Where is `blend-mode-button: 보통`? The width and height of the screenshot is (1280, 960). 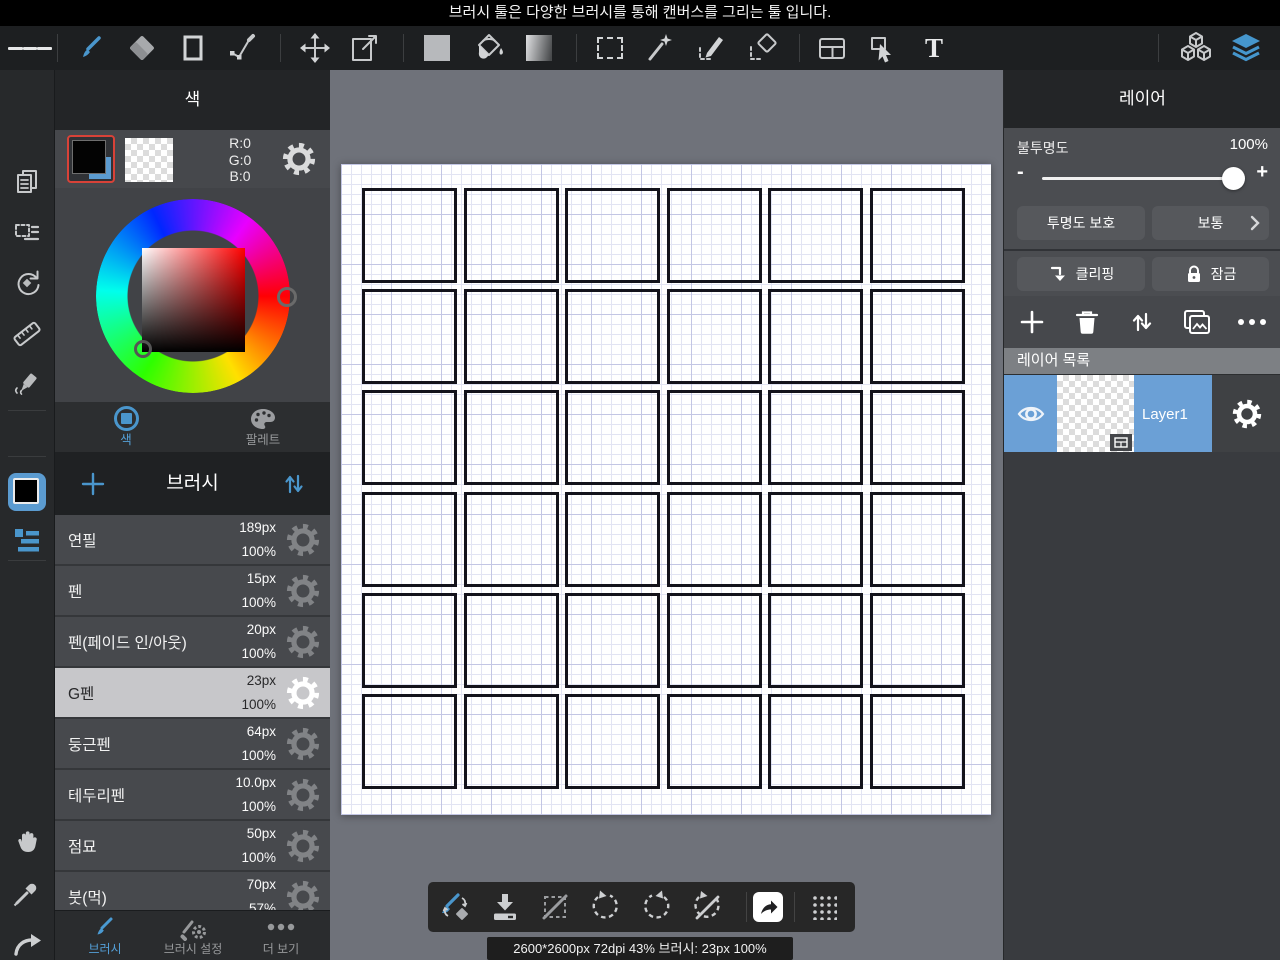
blend-mode-button: 보통 is located at coordinates (1210, 223).